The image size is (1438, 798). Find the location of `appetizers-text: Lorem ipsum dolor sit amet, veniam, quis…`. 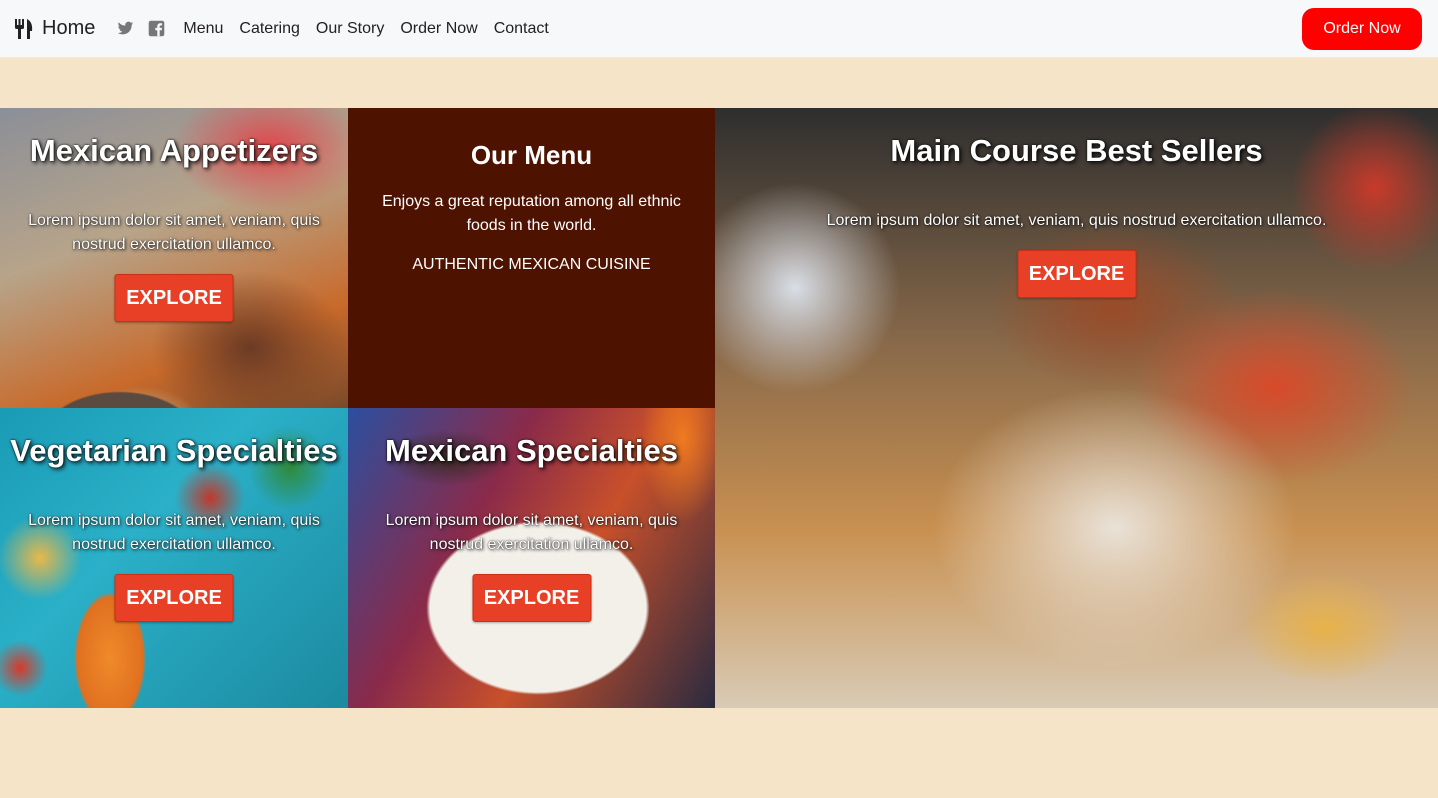

appetizers-text: Lorem ipsum dolor sit amet, veniam, quis… is located at coordinates (174, 232).